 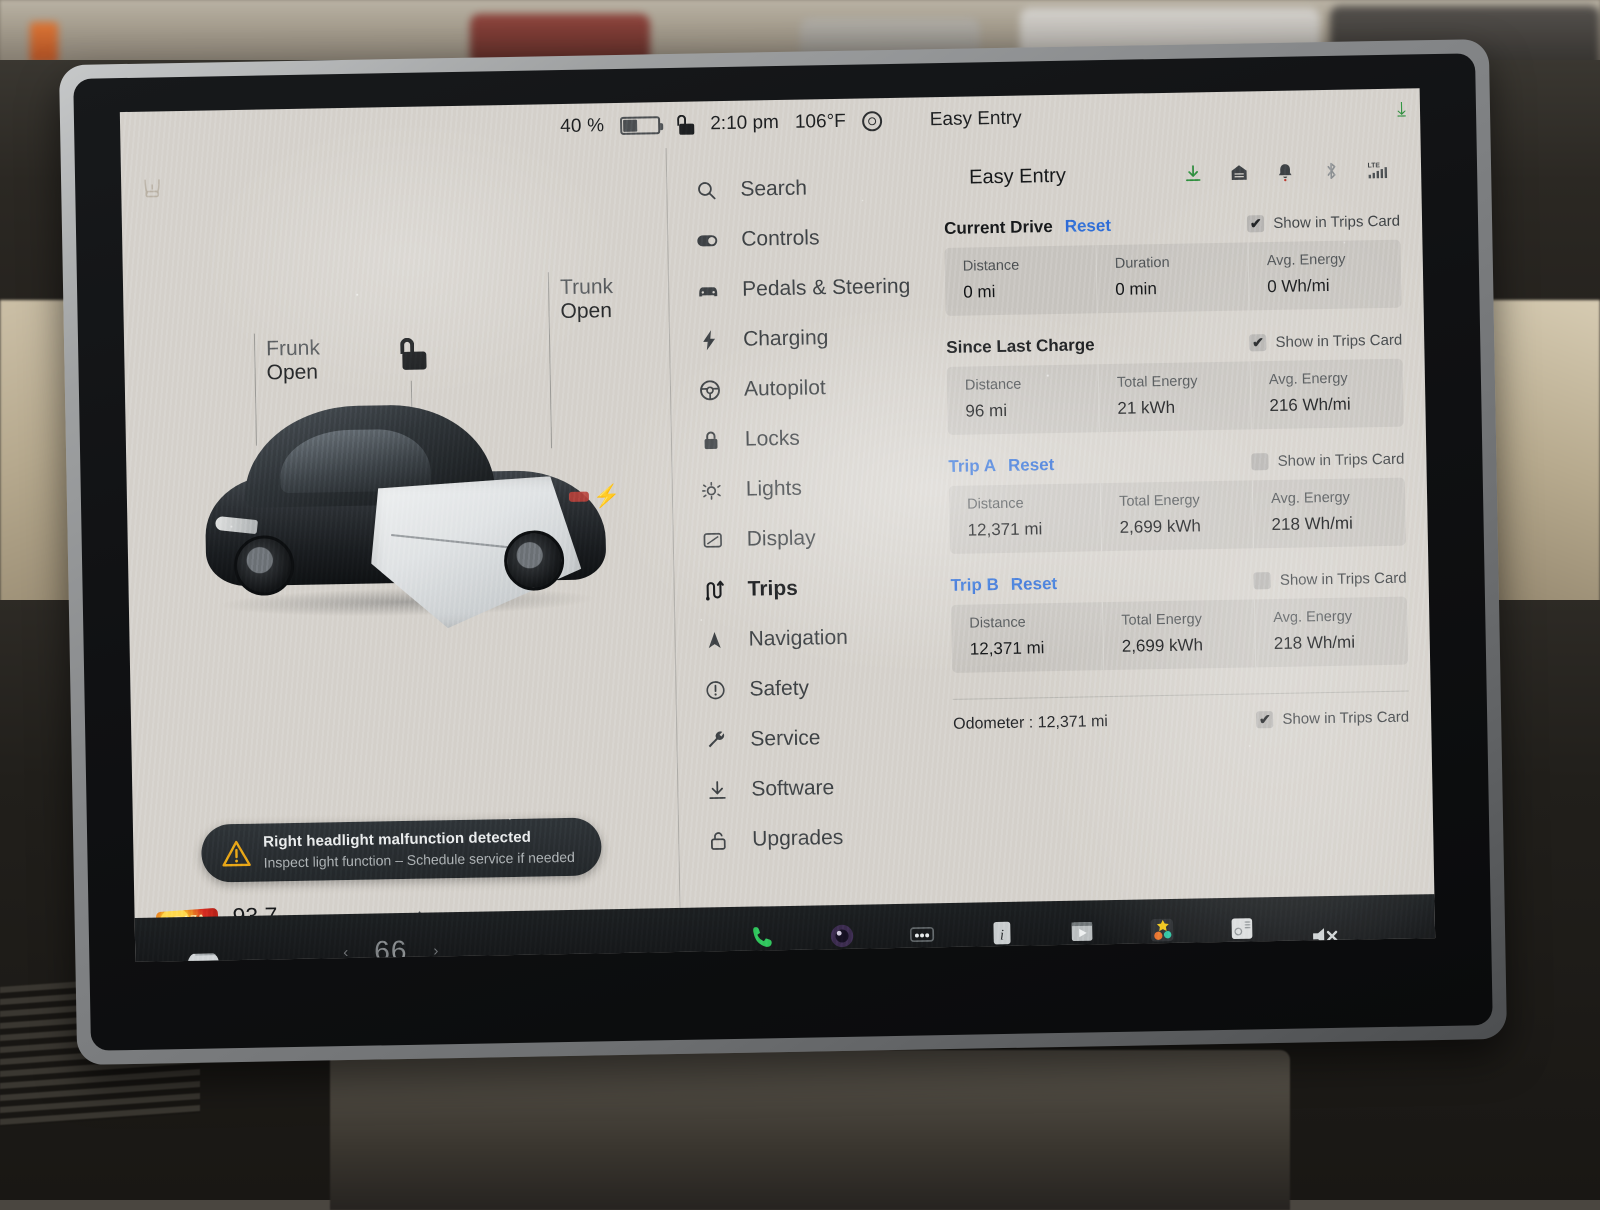 What do you see at coordinates (1329, 513) in the screenshot?
I see `stat-cell: Avg. Energy 218 Wh/mi` at bounding box center [1329, 513].